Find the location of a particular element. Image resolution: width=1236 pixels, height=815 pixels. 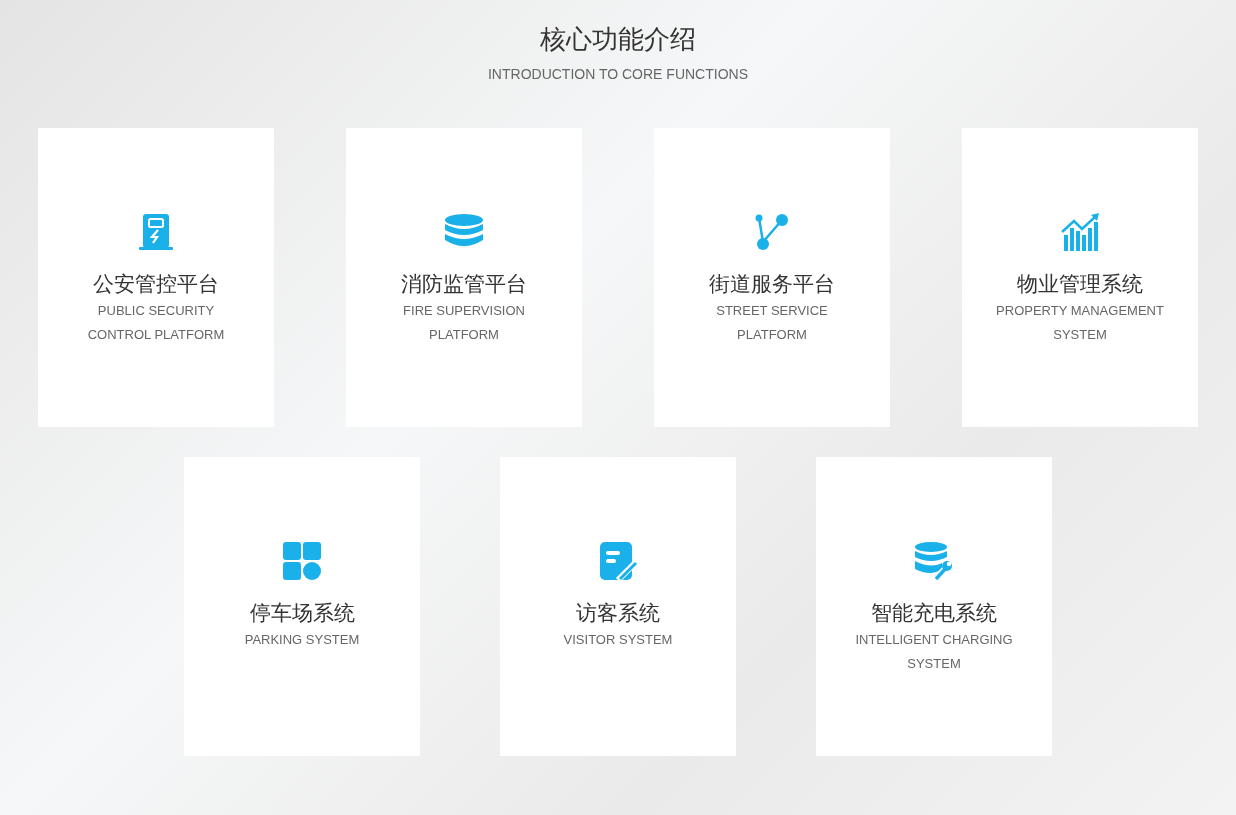

feature-title: 消防监管平台 is located at coordinates (464, 284).